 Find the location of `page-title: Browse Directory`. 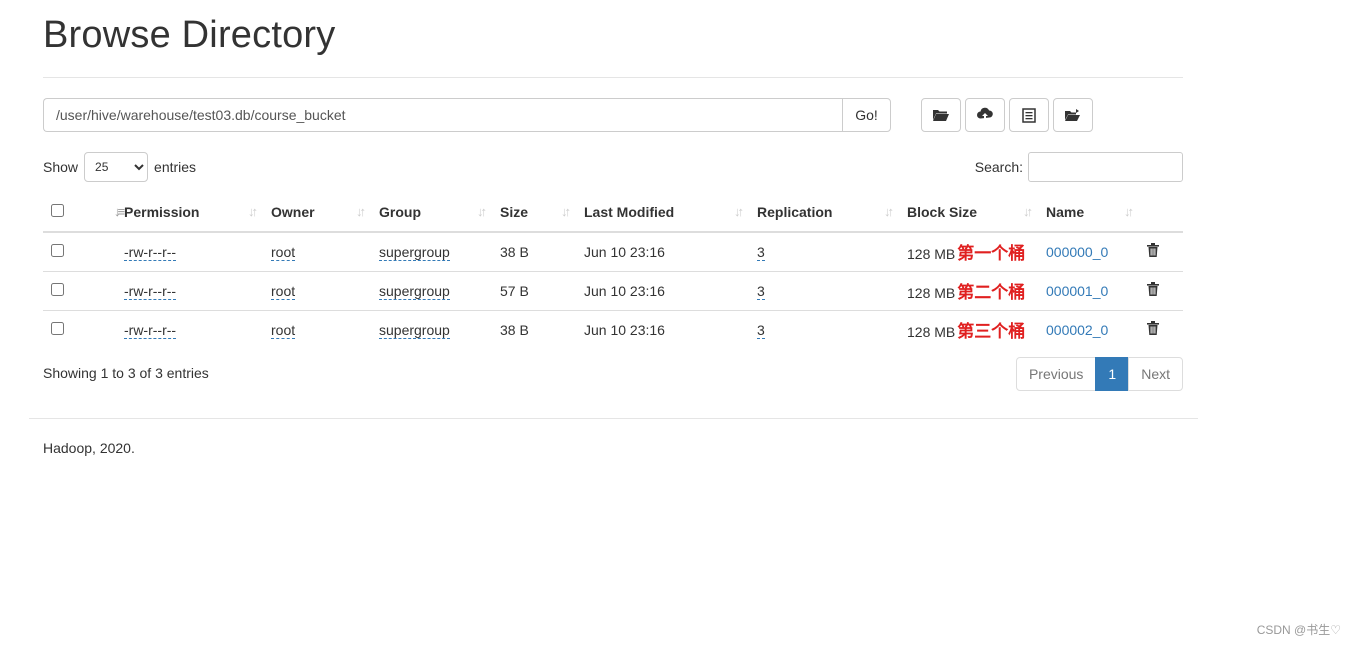

page-title: Browse Directory is located at coordinates (189, 35).